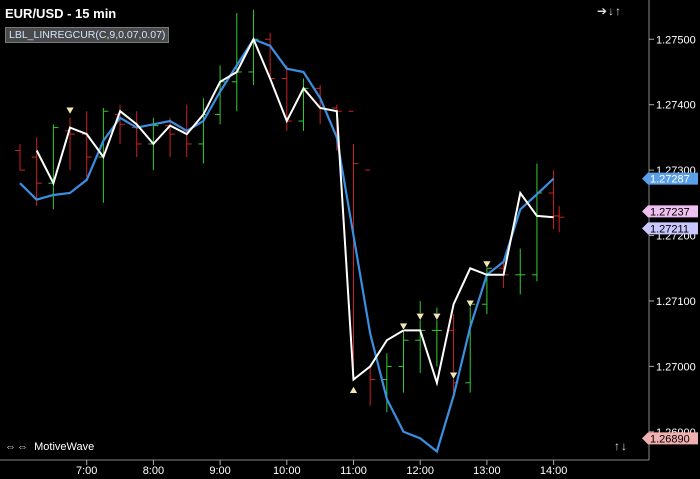  I want to click on swing-low-marker, so click(353, 389).